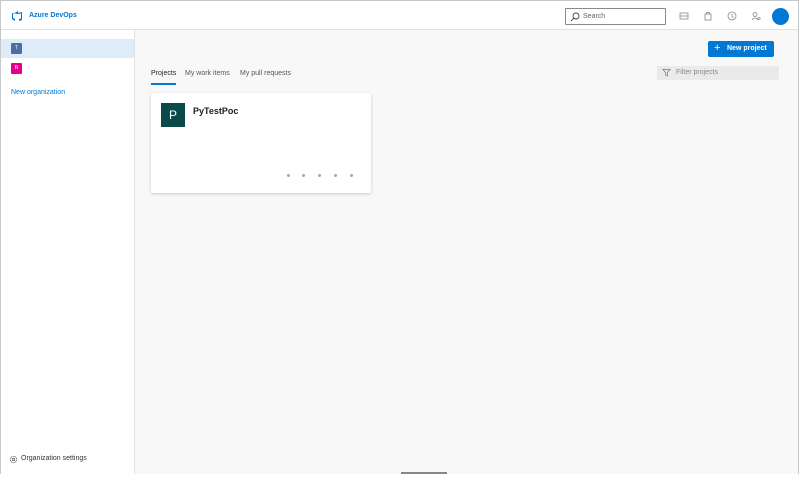 The height and width of the screenshot is (480, 800). I want to click on org-badge: R, so click(16, 68).